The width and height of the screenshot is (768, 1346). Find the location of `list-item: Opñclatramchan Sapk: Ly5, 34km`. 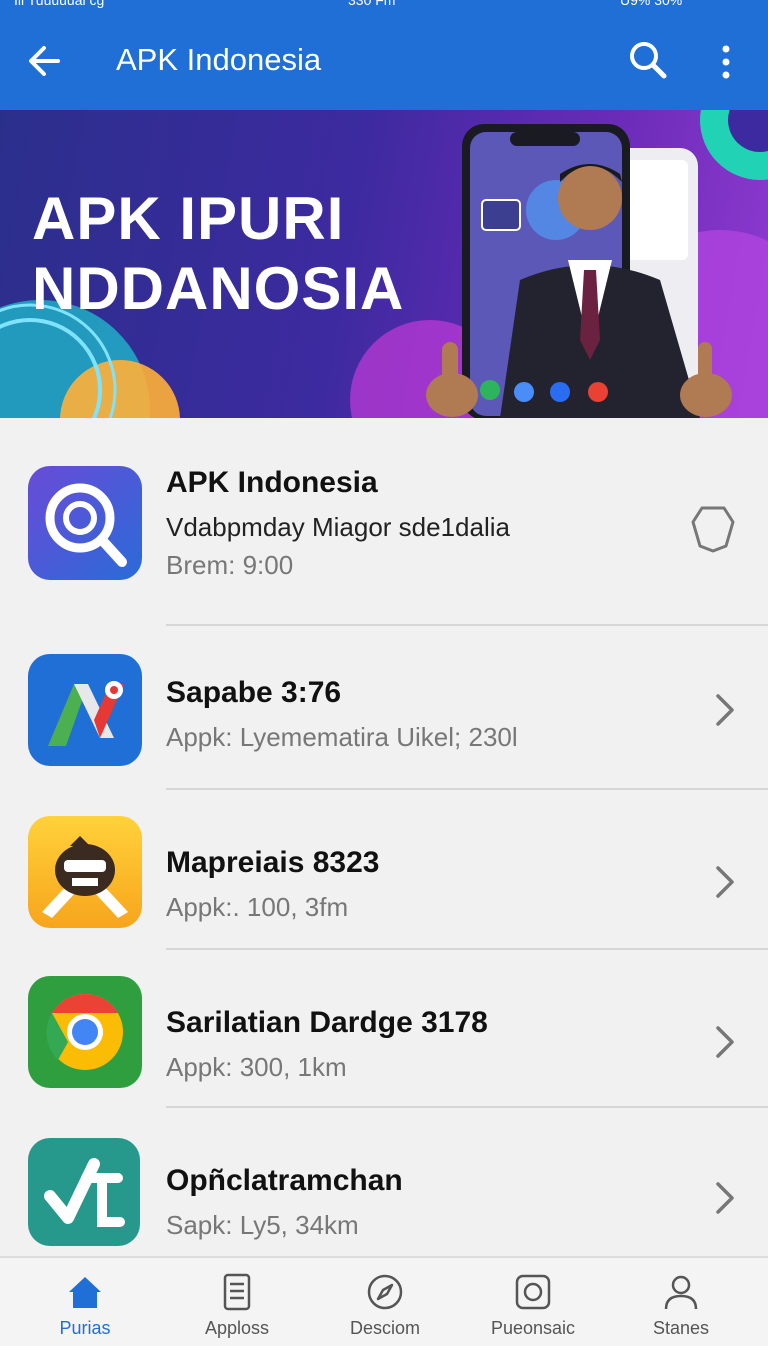

list-item: Opñclatramchan Sapk: Ly5, 34km is located at coordinates (384, 1182).